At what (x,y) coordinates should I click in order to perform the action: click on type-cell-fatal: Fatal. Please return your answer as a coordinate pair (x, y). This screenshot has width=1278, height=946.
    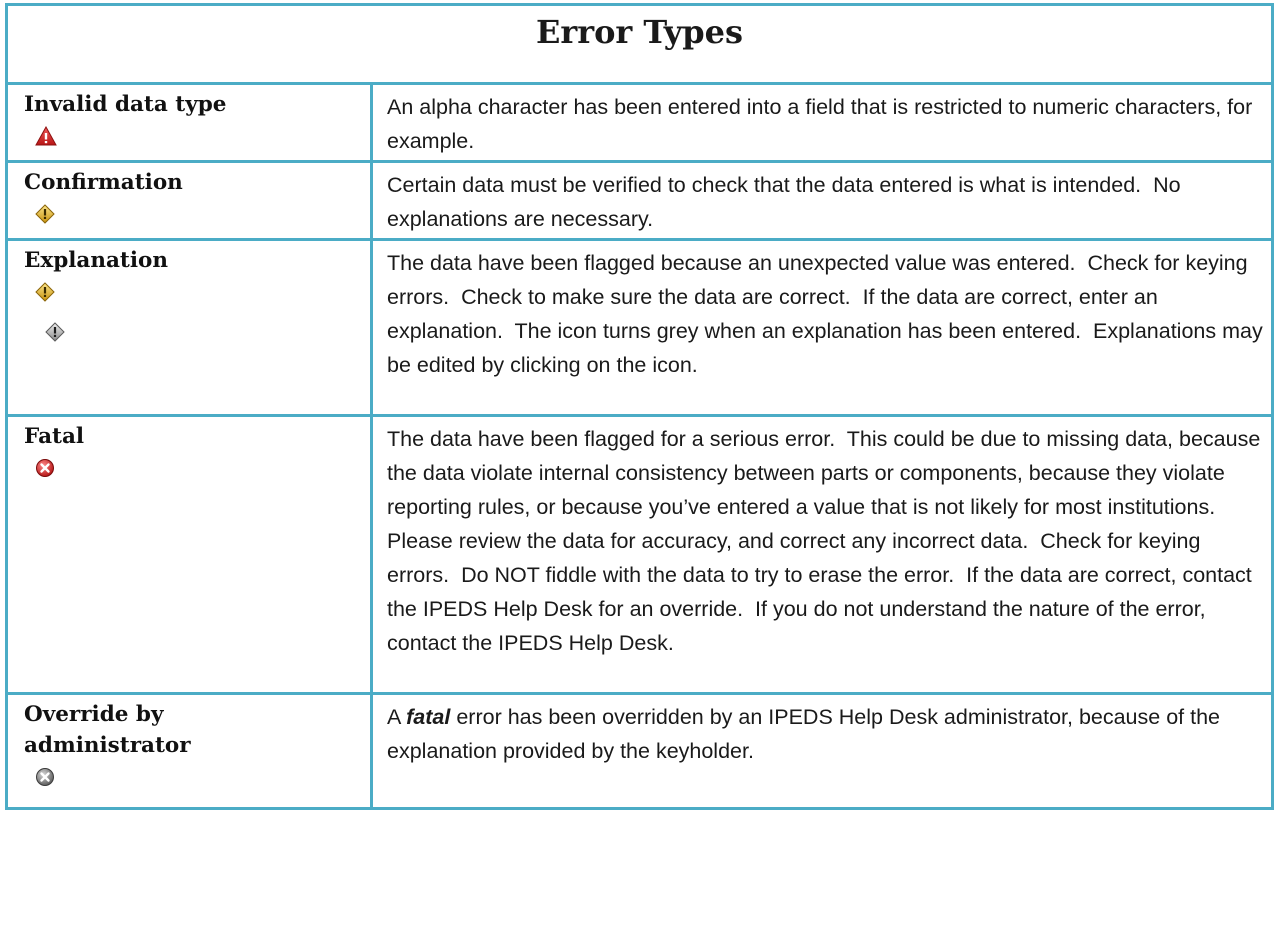
    Looking at the image, I should click on (189, 554).